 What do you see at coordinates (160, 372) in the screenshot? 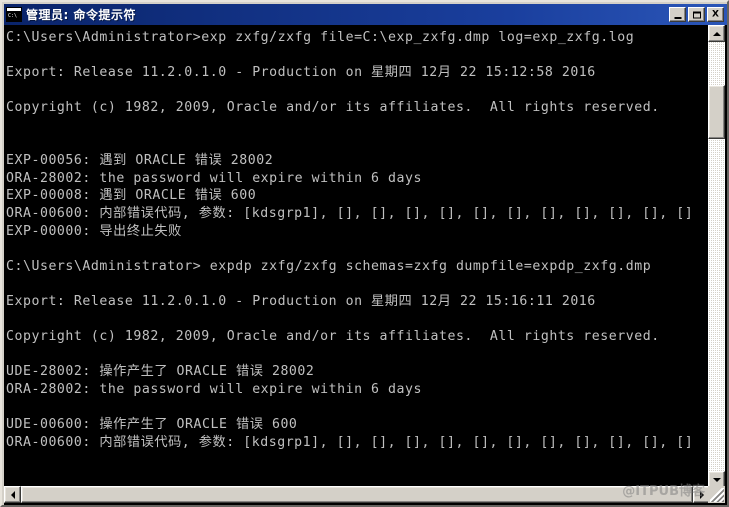
I see `terminal-line: UDE-28002: 操作产生了 ORACLE 错误 28002` at bounding box center [160, 372].